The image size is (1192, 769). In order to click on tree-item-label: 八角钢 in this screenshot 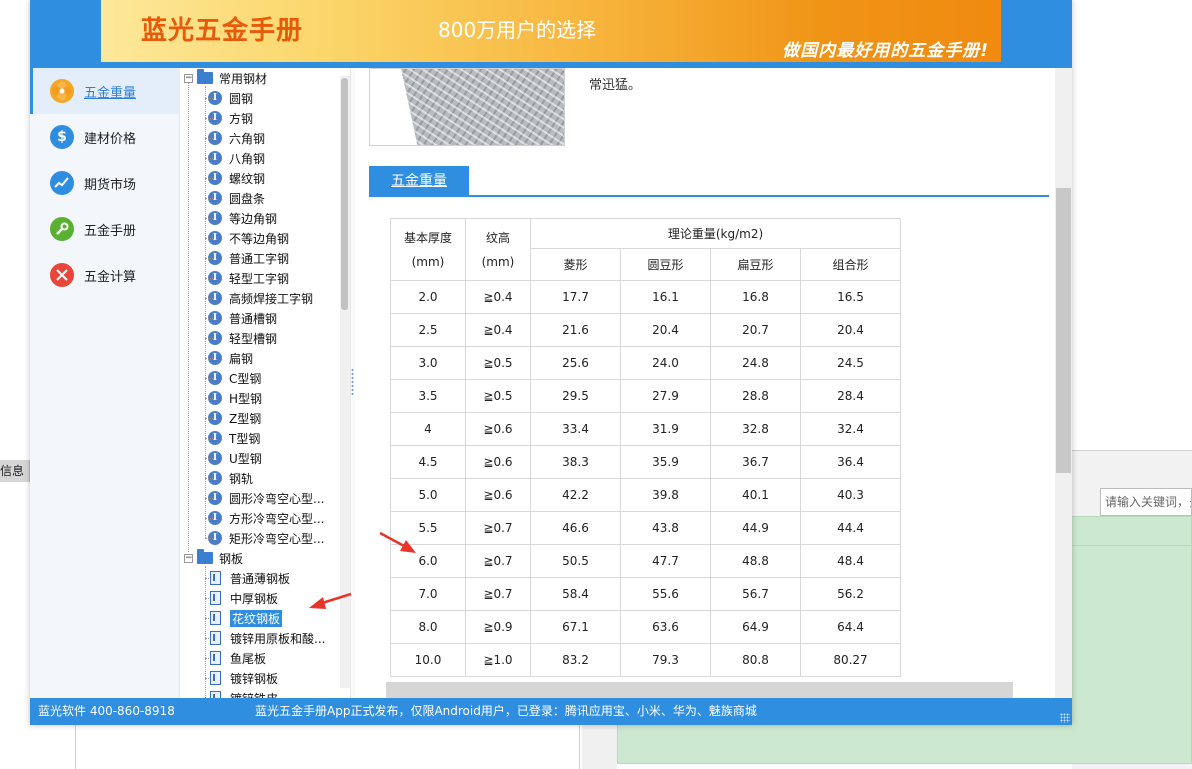, I will do `click(247, 158)`.